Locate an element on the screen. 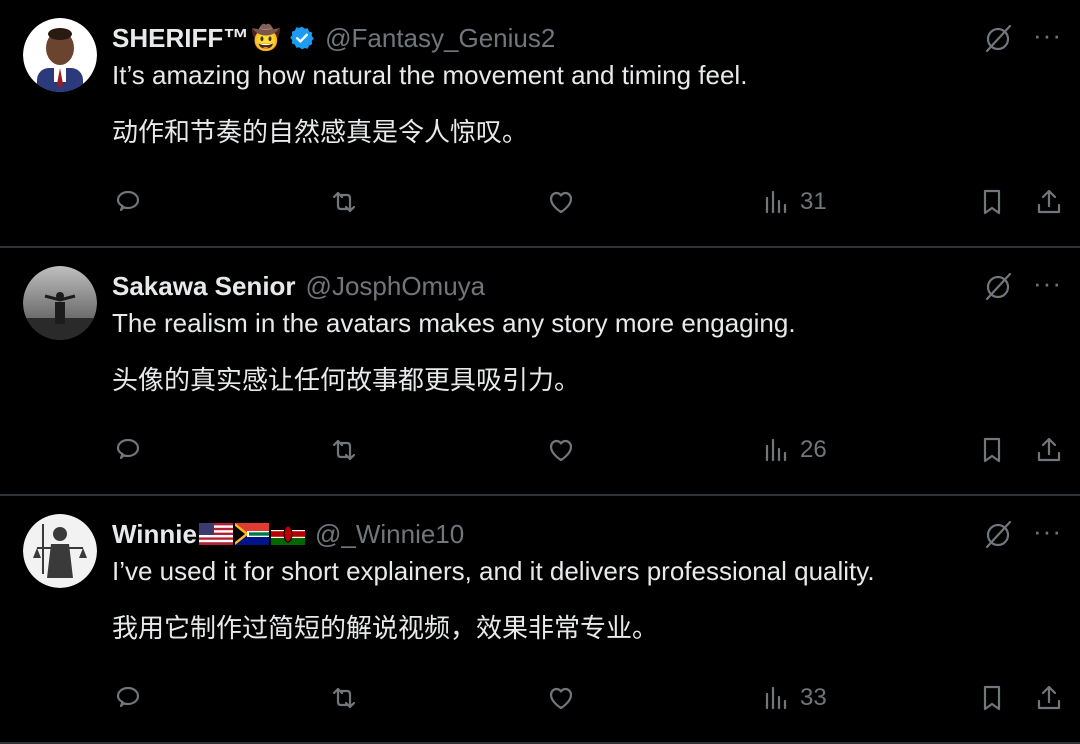 The image size is (1080, 744). view-count: 31 is located at coordinates (813, 201).